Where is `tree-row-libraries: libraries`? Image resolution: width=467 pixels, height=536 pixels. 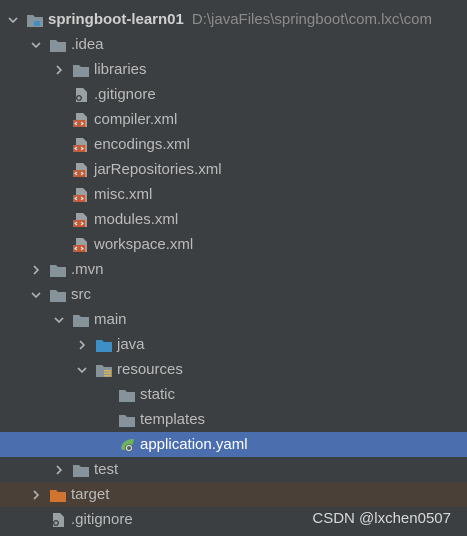 tree-row-libraries: libraries is located at coordinates (233, 69).